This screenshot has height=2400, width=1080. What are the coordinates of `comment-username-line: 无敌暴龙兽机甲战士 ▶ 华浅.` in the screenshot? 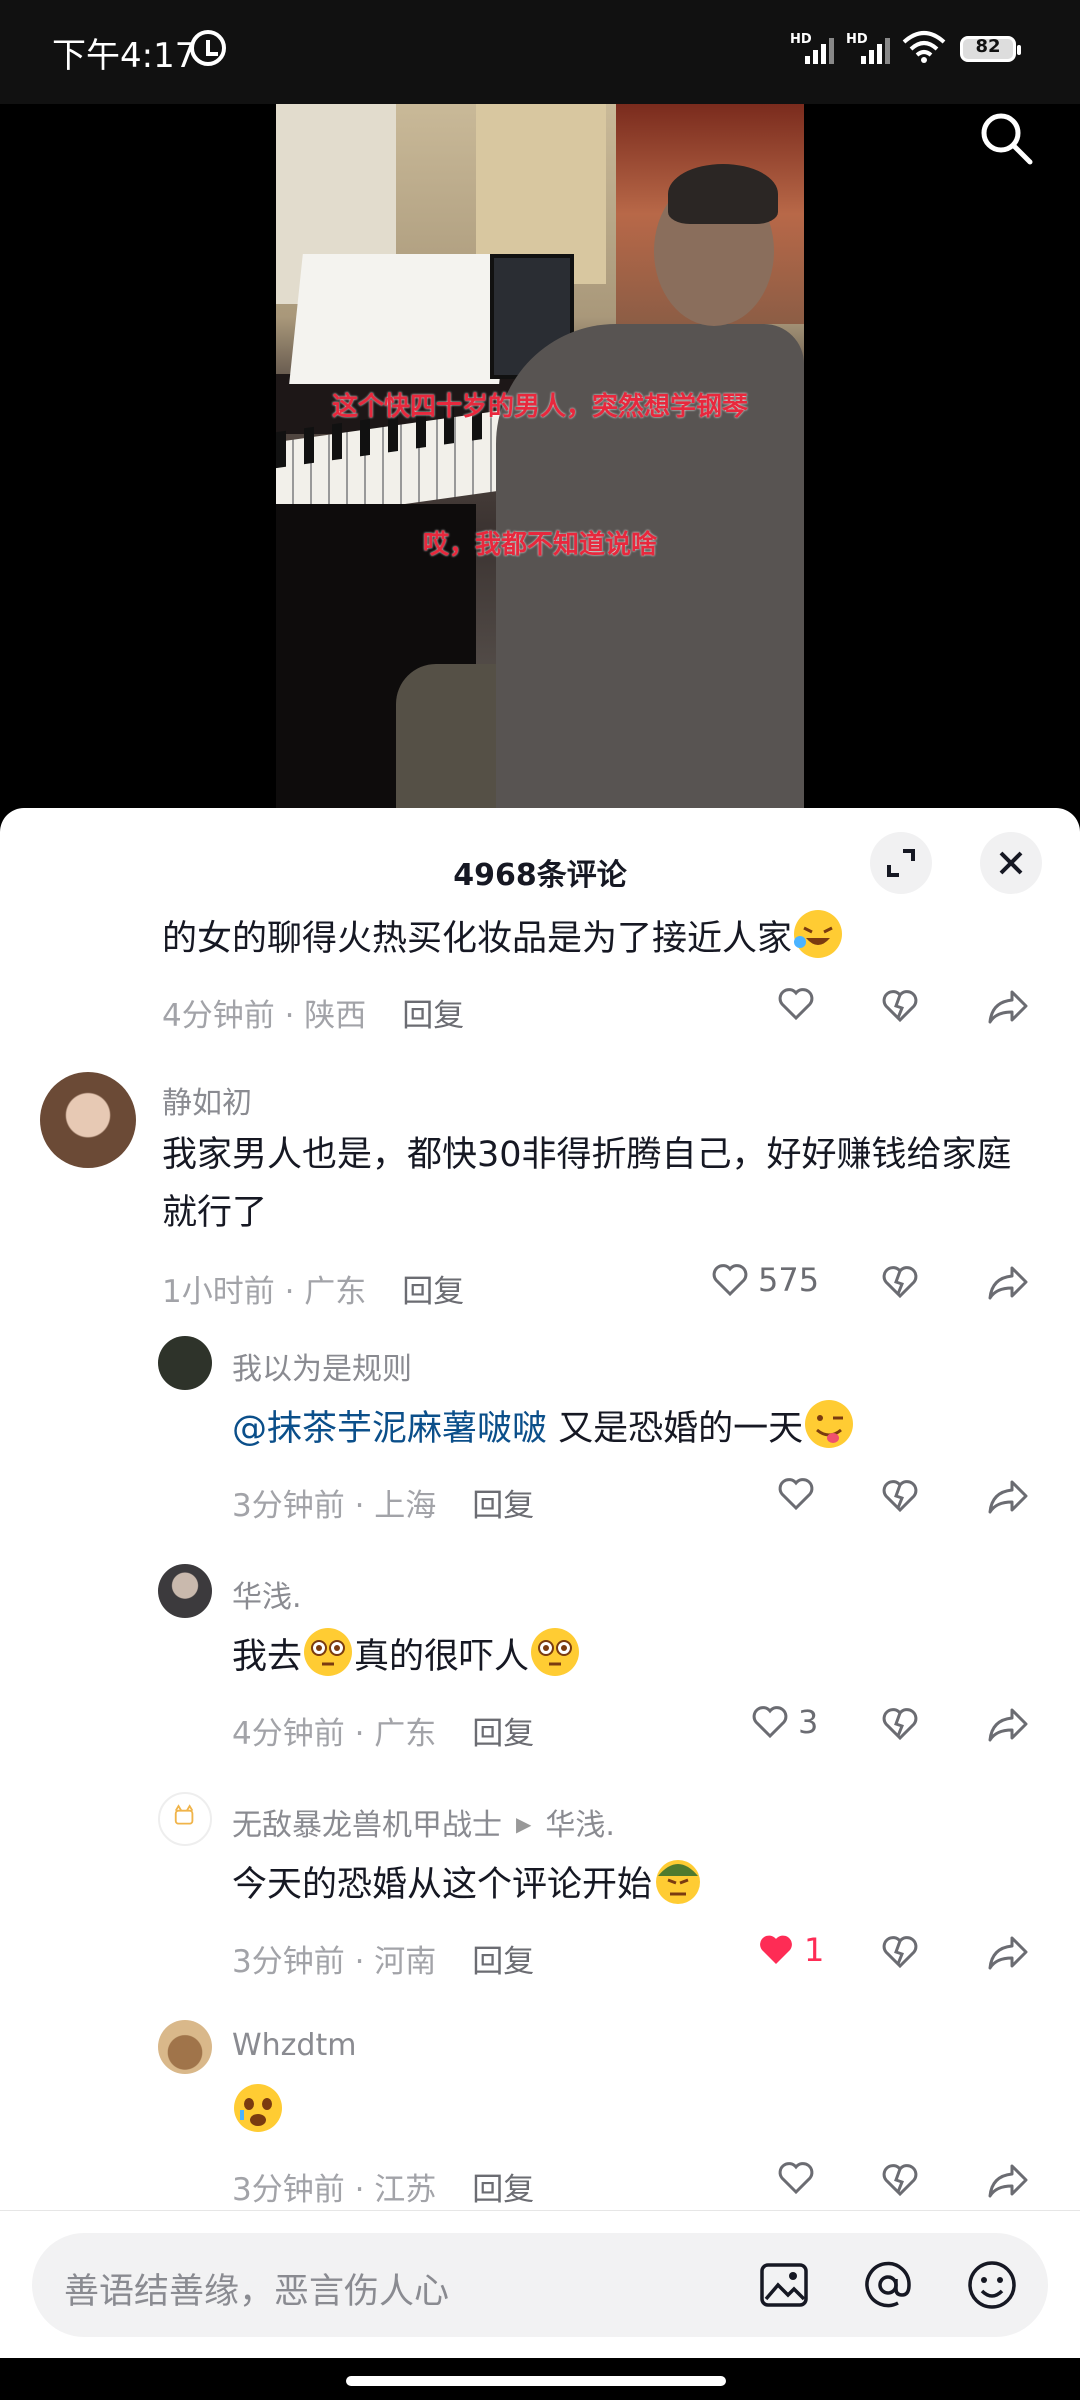 It's located at (423, 1822).